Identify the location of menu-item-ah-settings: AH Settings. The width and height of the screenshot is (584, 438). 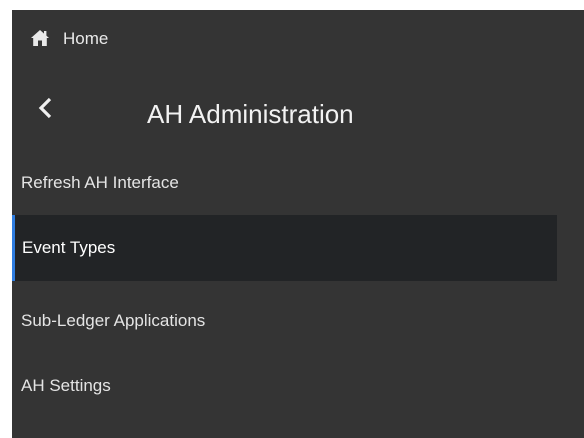
(284, 386).